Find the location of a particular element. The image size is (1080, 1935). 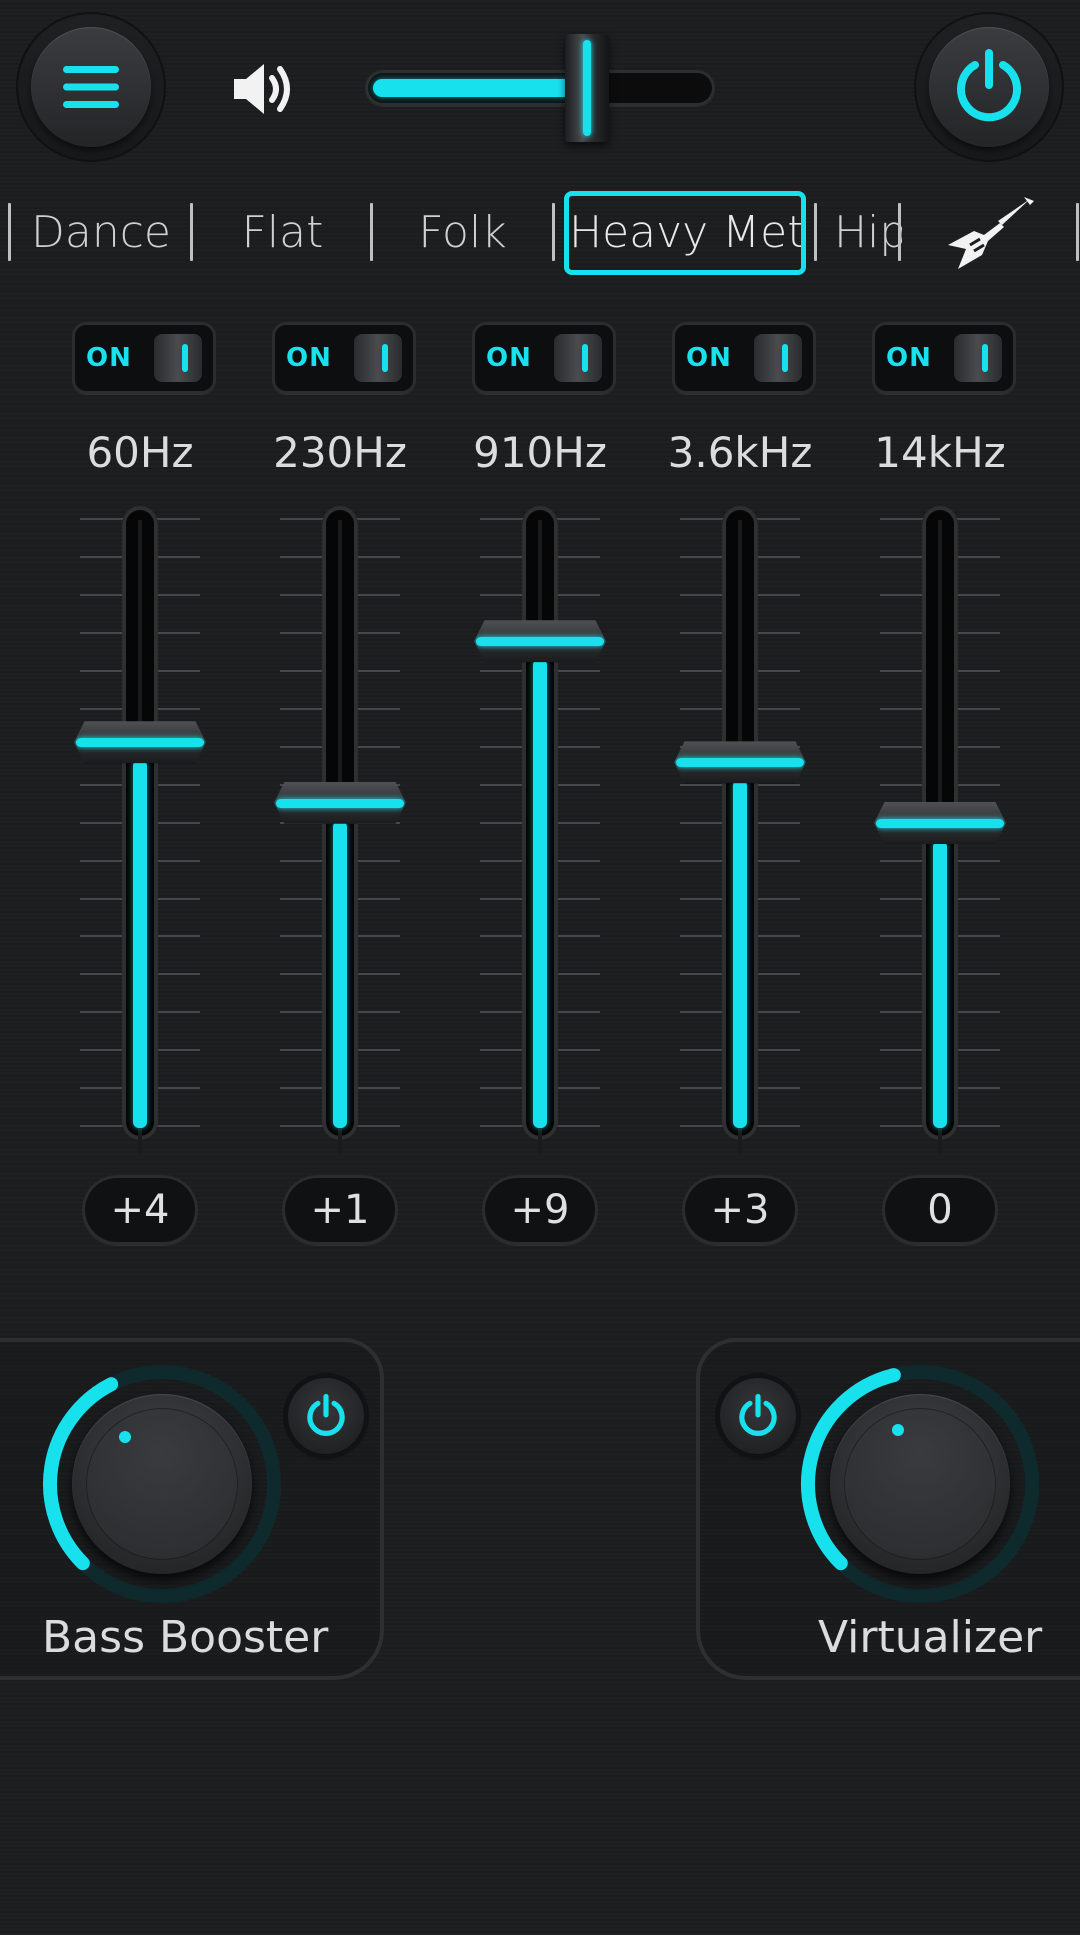

volume-slider-thumb is located at coordinates (586, 88).